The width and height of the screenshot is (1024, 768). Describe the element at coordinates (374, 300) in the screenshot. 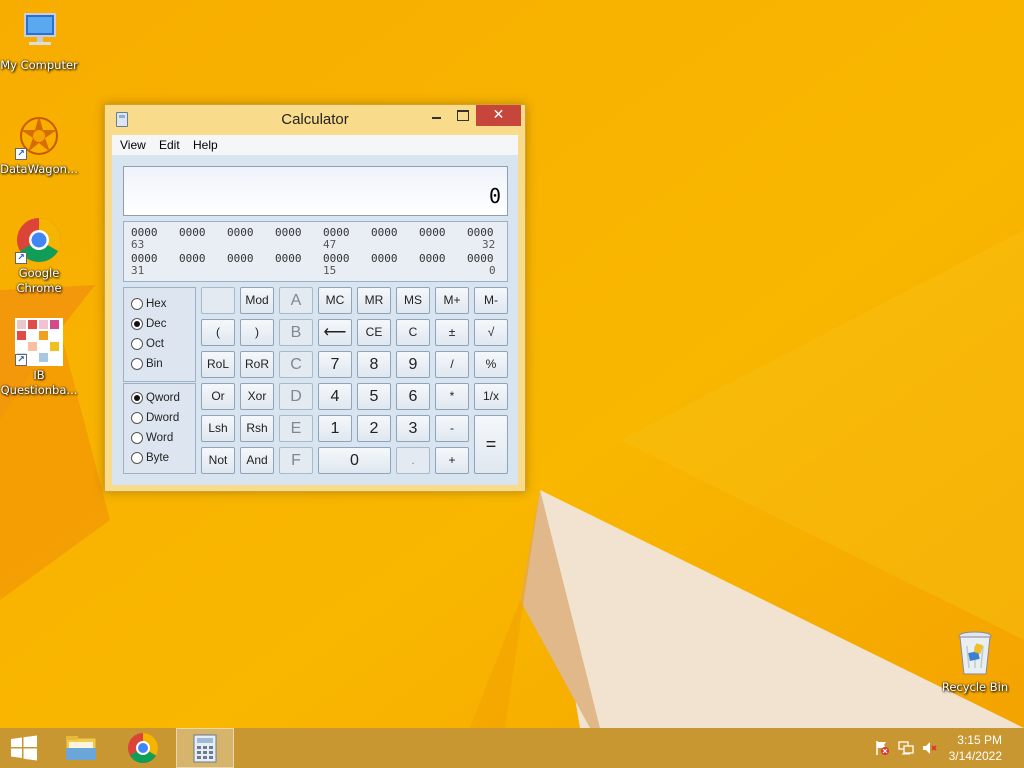

I see `memory-recall-button: MR` at that location.